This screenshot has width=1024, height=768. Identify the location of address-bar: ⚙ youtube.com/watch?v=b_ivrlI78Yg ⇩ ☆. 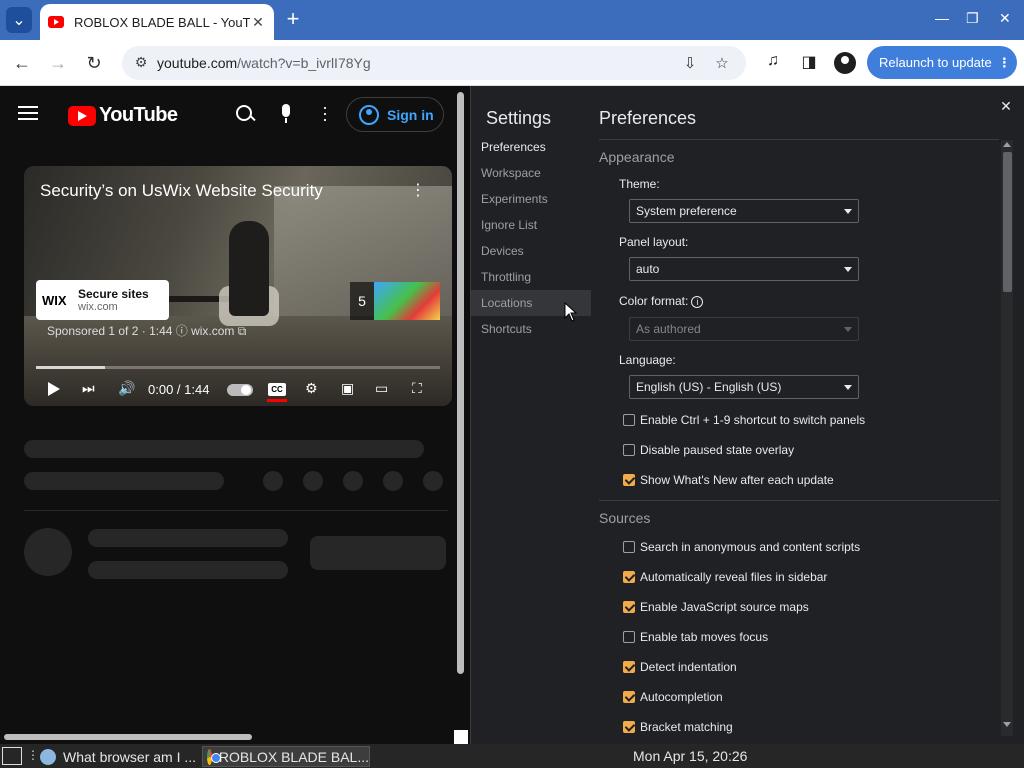
(434, 63).